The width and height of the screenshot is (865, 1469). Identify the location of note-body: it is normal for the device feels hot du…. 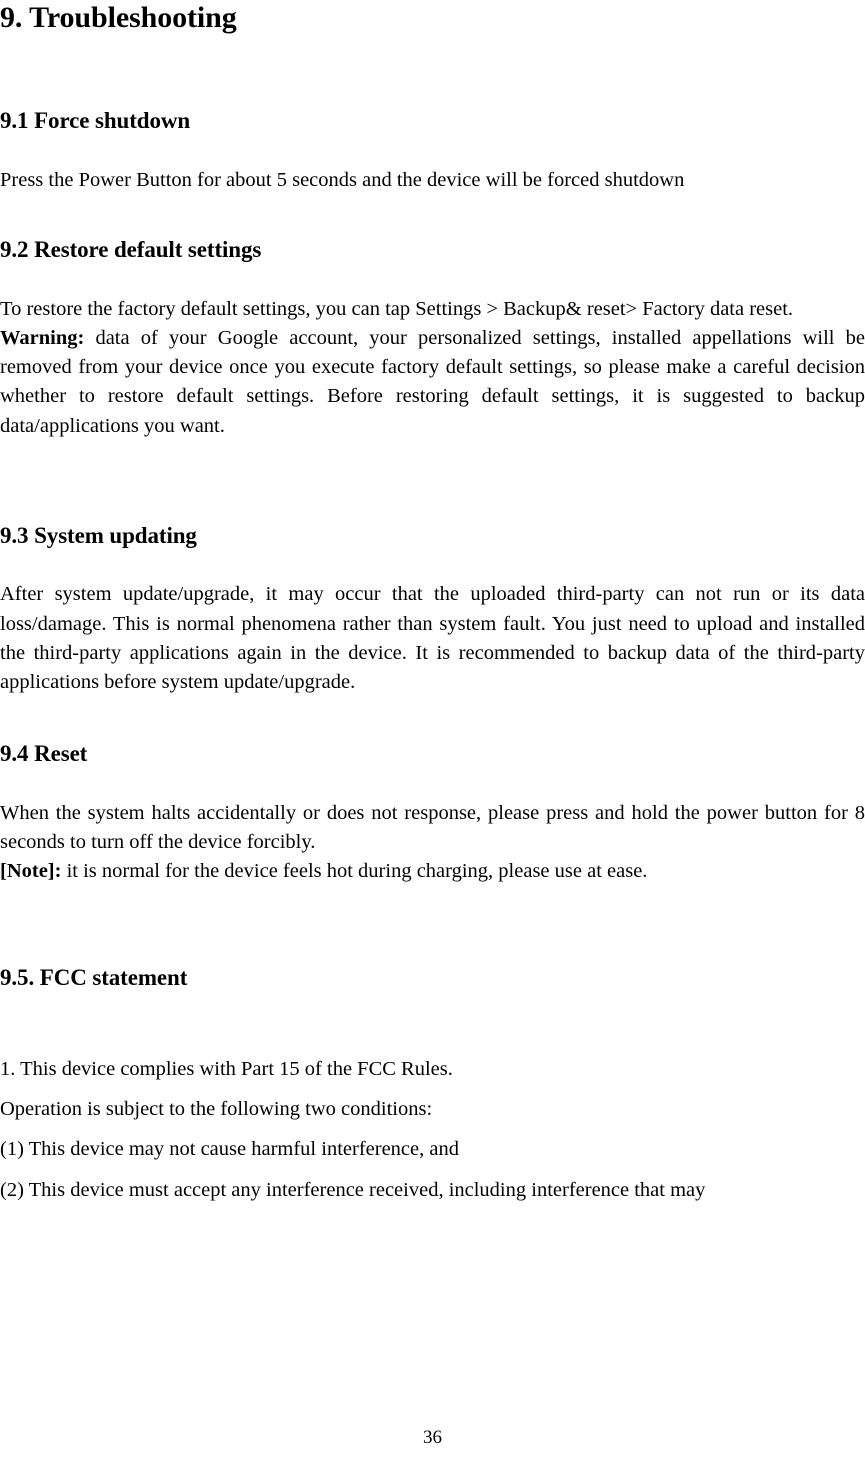
(354, 871).